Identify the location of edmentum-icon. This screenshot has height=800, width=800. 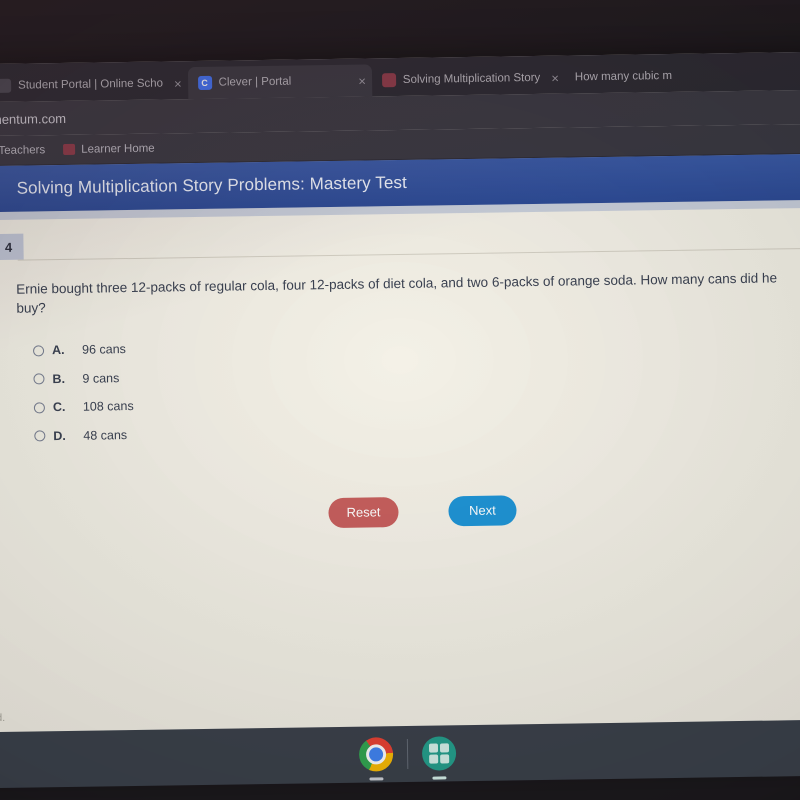
(388, 80).